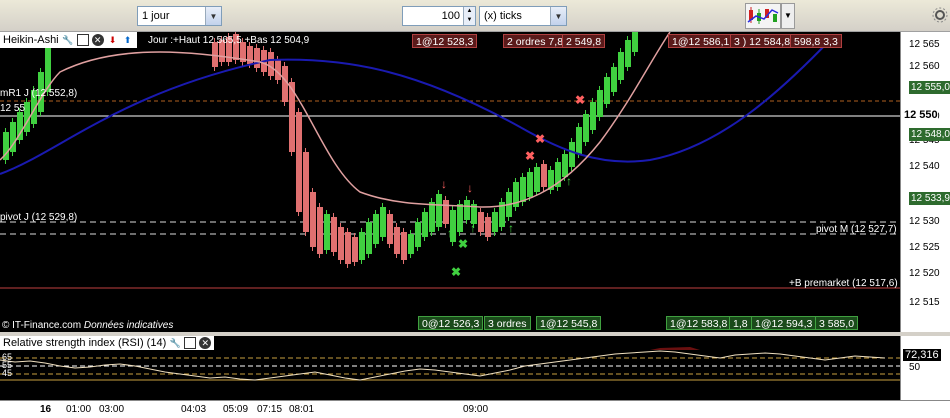 This screenshot has width=950, height=418. Describe the element at coordinates (915, 367) in the screenshot. I see `rsi-tick: 50` at that location.